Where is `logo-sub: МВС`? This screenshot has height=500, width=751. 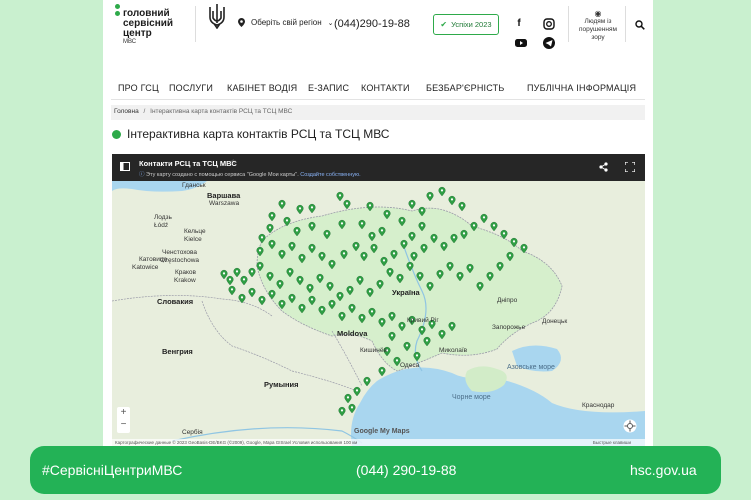 logo-sub: МВС is located at coordinates (130, 42).